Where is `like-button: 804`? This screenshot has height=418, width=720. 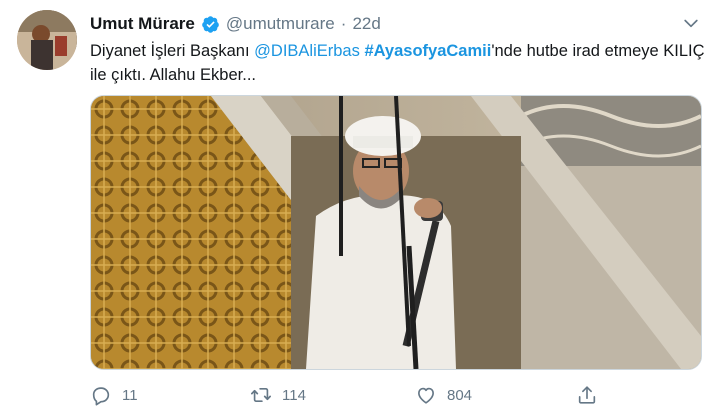 like-button: 804 is located at coordinates (443, 395).